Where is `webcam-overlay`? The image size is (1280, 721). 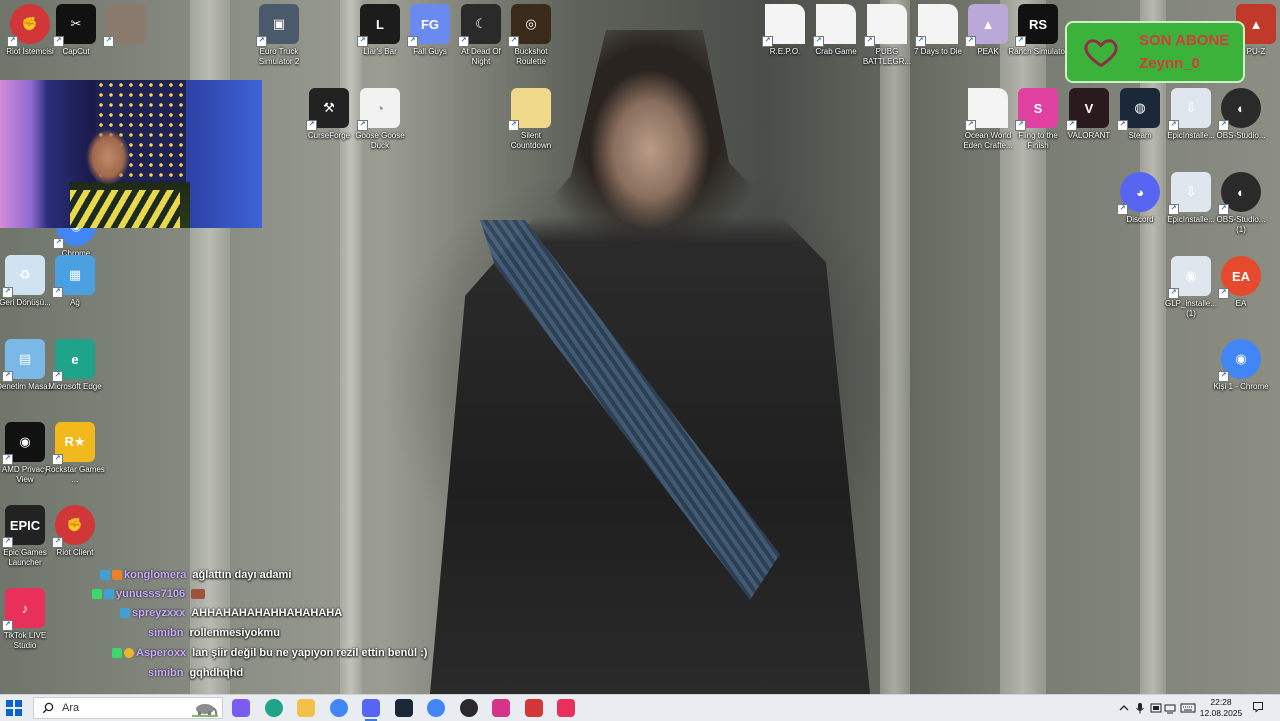
webcam-overlay is located at coordinates (131, 154).